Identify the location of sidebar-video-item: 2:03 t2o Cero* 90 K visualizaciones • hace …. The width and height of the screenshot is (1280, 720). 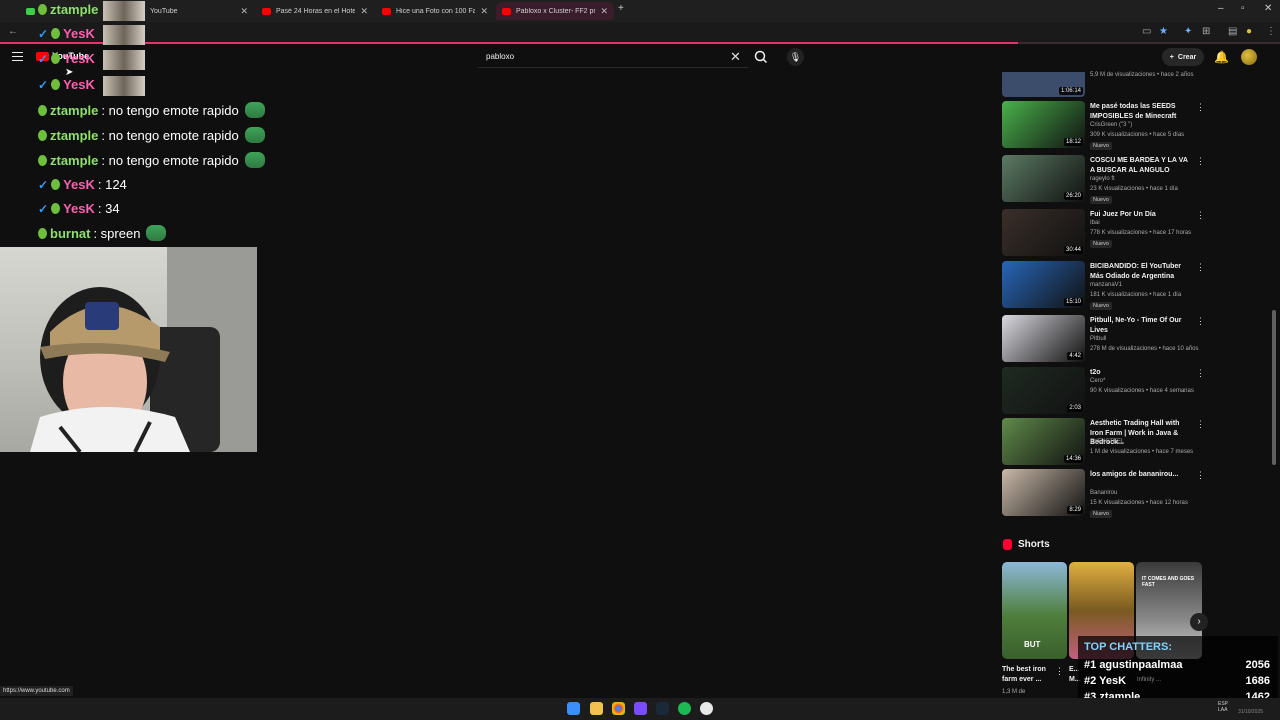
(1103, 392).